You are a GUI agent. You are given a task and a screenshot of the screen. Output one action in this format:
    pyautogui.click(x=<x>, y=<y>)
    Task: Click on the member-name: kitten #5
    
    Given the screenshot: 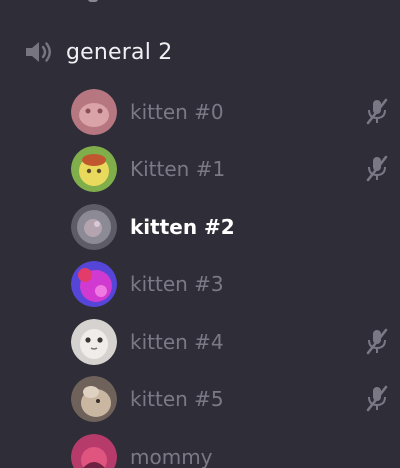 What is the action you would take?
    pyautogui.click(x=177, y=399)
    